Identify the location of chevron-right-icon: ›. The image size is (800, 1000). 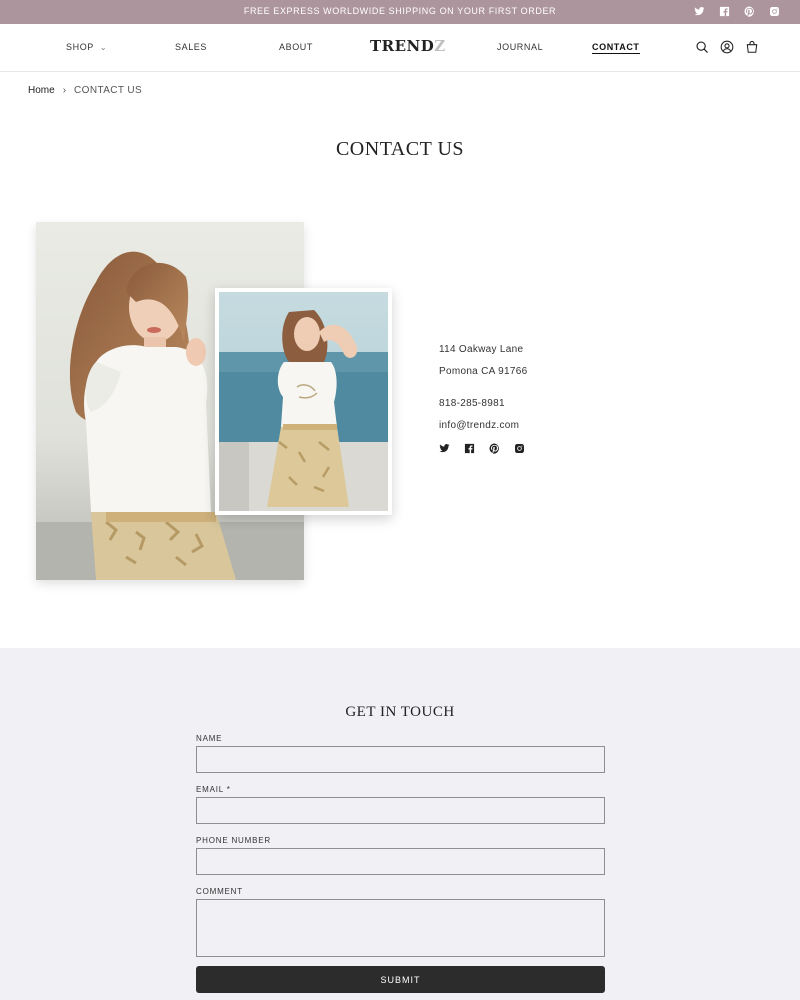
(64, 90).